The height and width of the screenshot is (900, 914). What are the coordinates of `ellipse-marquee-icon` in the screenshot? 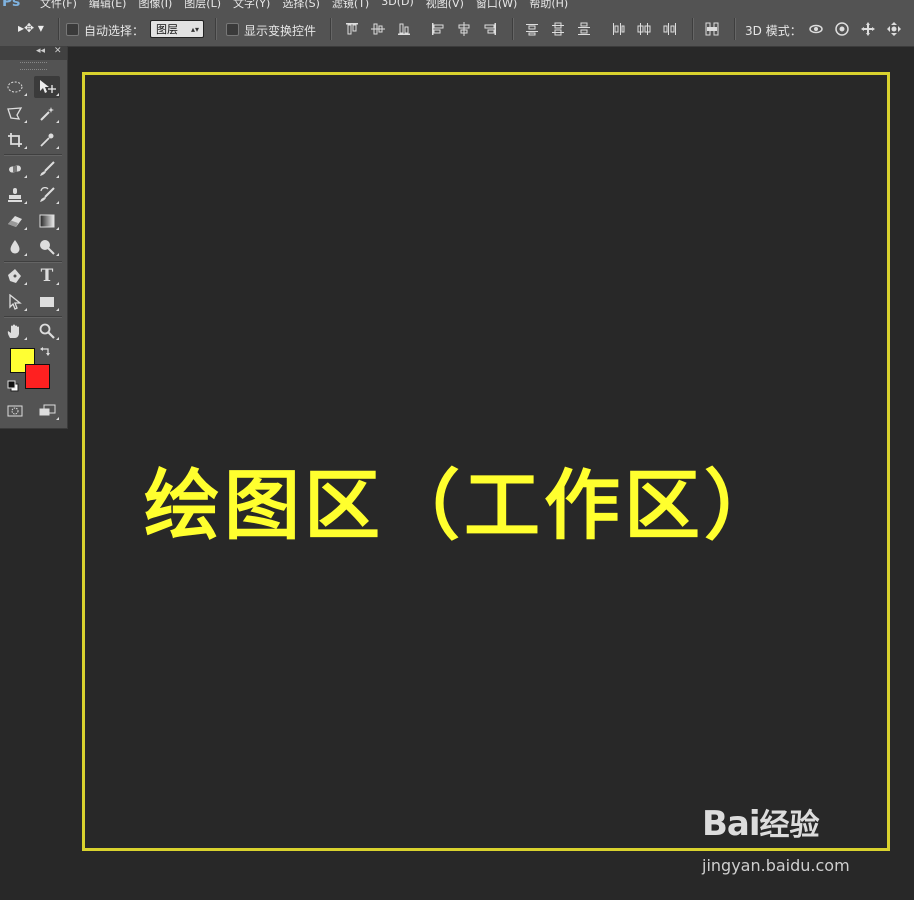 It's located at (15, 87).